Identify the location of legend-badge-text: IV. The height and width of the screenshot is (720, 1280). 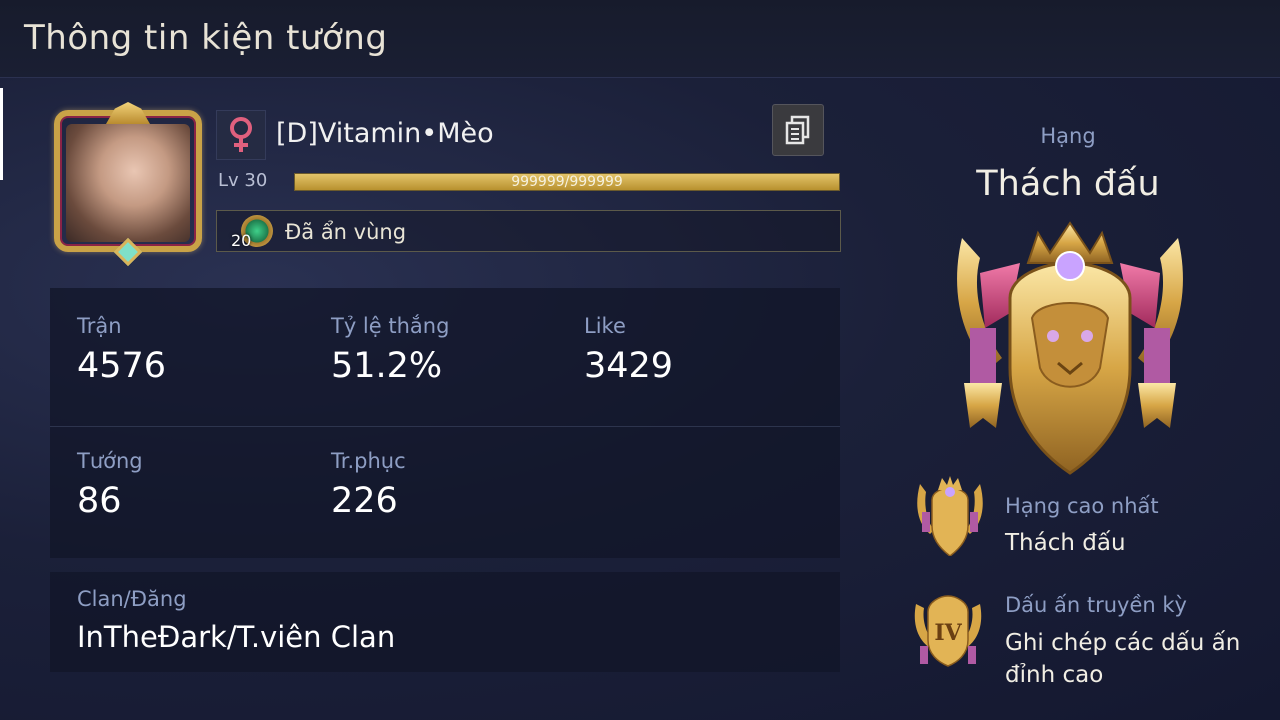
(948, 633).